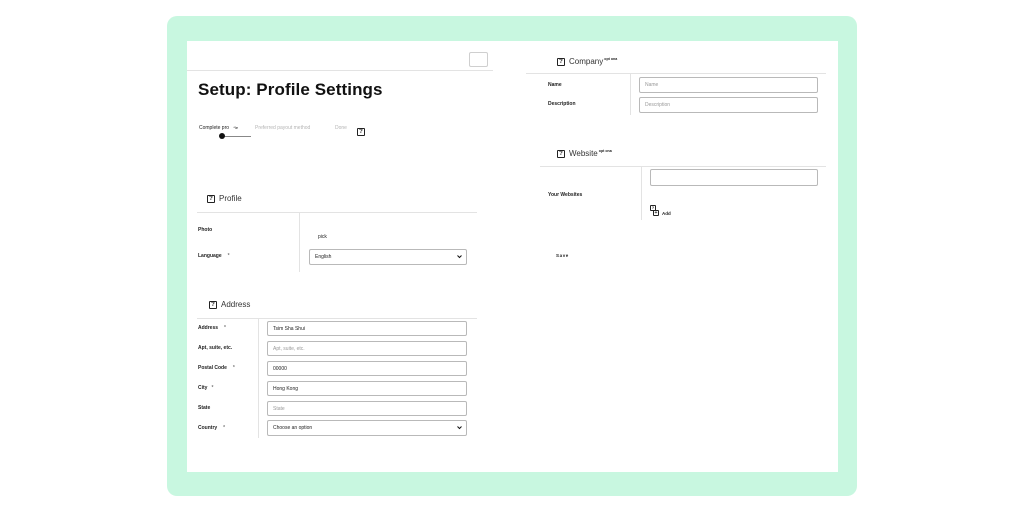 This screenshot has width=1024, height=512. I want to click on step-done: Done, so click(341, 128).